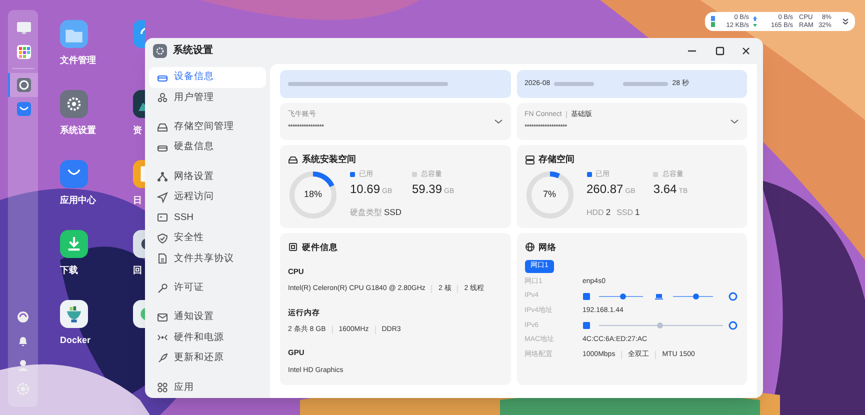 This screenshot has height=415, width=865. Describe the element at coordinates (207, 259) in the screenshot. I see `sidebar-item: 文件共享协议` at that location.